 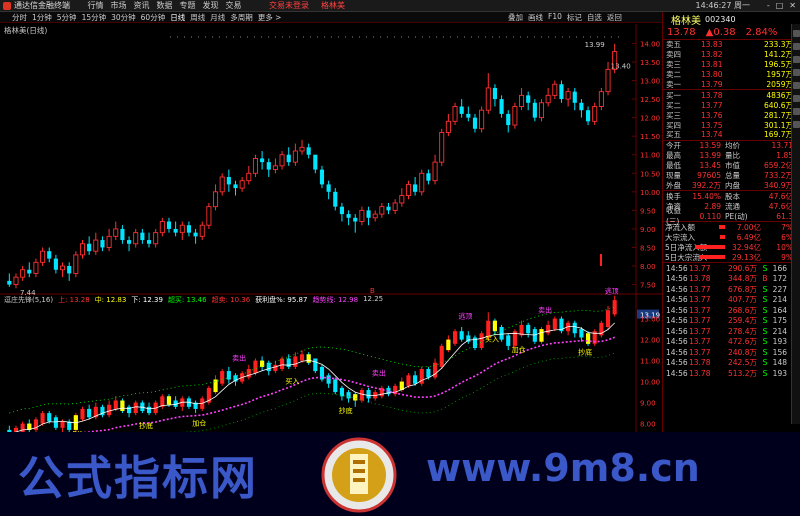 What do you see at coordinates (731, 363) in the screenshot?
I see `tick-row: 14:56 13.78 242.5万 S 148` at bounding box center [731, 363].